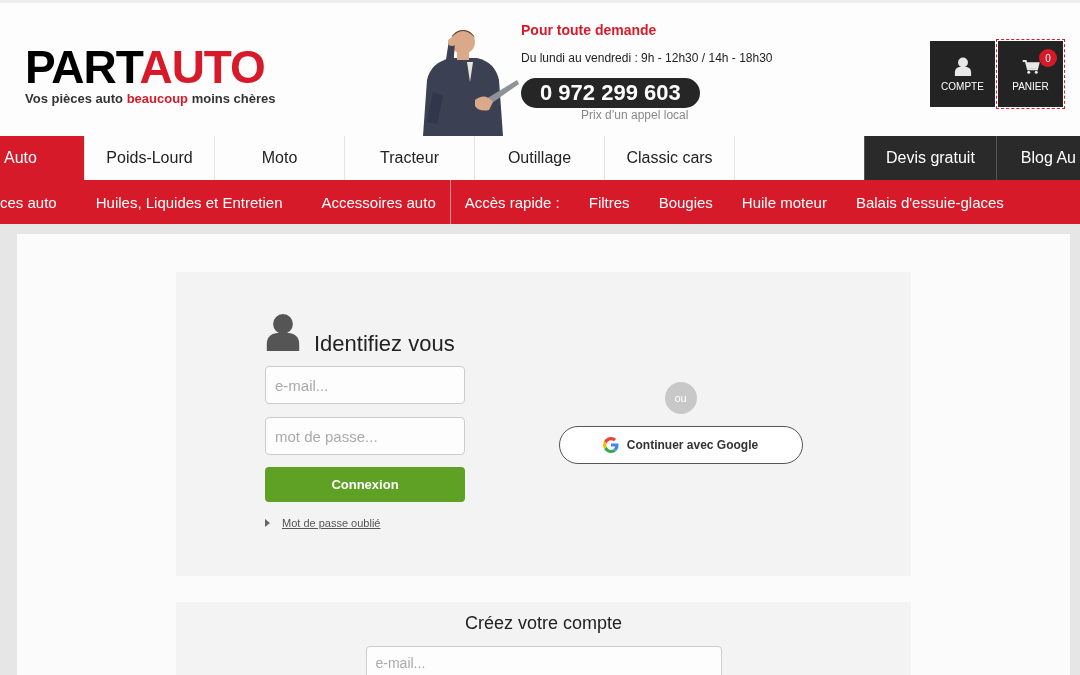  What do you see at coordinates (543, 623) in the screenshot?
I see `create-account-heading: Créez votre compte` at bounding box center [543, 623].